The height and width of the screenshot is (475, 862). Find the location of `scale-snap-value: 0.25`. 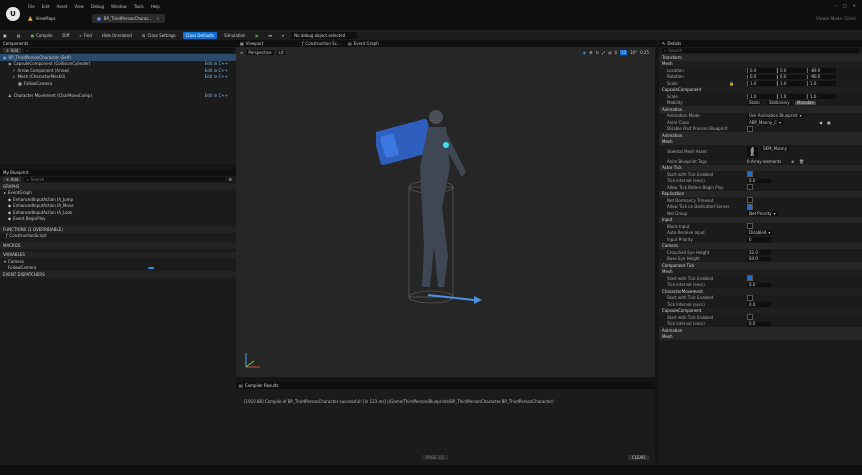

scale-snap-value: 0.25 is located at coordinates (644, 52).